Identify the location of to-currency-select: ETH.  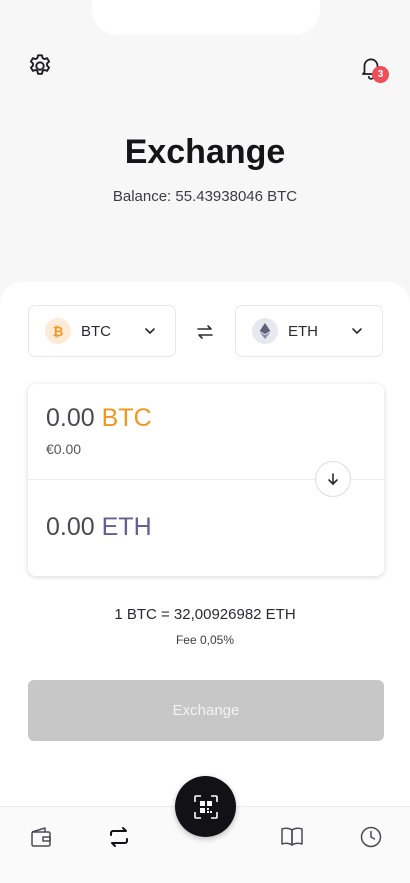
(309, 331).